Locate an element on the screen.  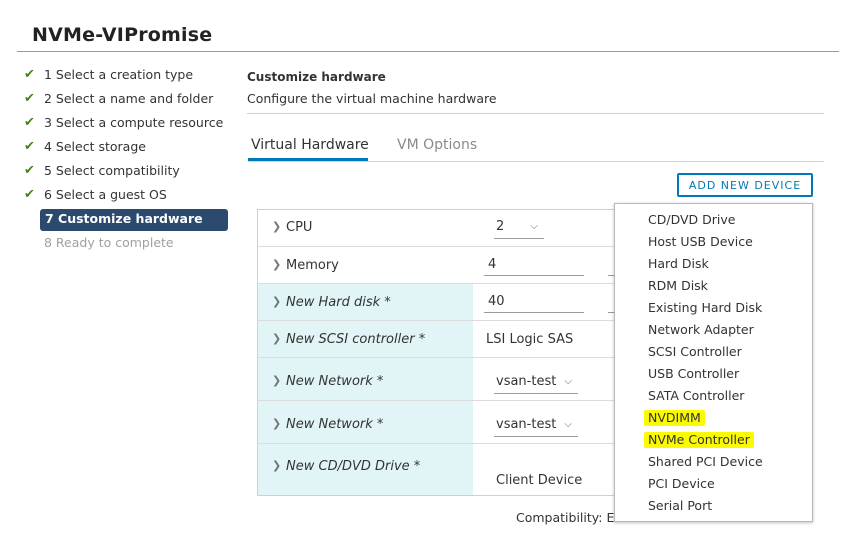
step-1: ✔ 1 Select a creation type is located at coordinates (127, 76).